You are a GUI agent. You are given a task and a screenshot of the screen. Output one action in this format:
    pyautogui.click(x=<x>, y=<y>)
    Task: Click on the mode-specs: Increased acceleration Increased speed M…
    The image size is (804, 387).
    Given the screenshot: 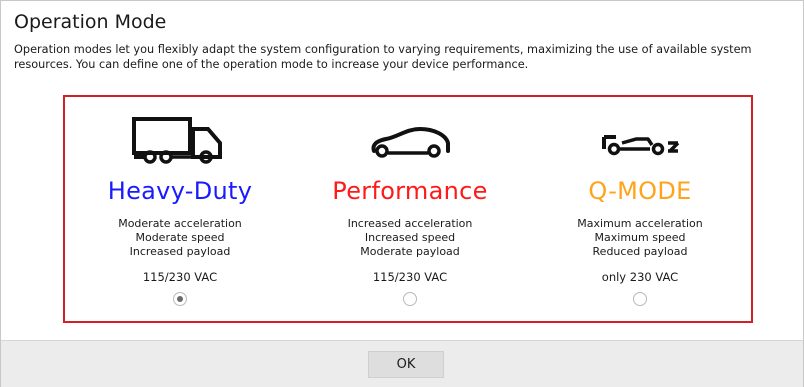 What is the action you would take?
    pyautogui.click(x=410, y=238)
    